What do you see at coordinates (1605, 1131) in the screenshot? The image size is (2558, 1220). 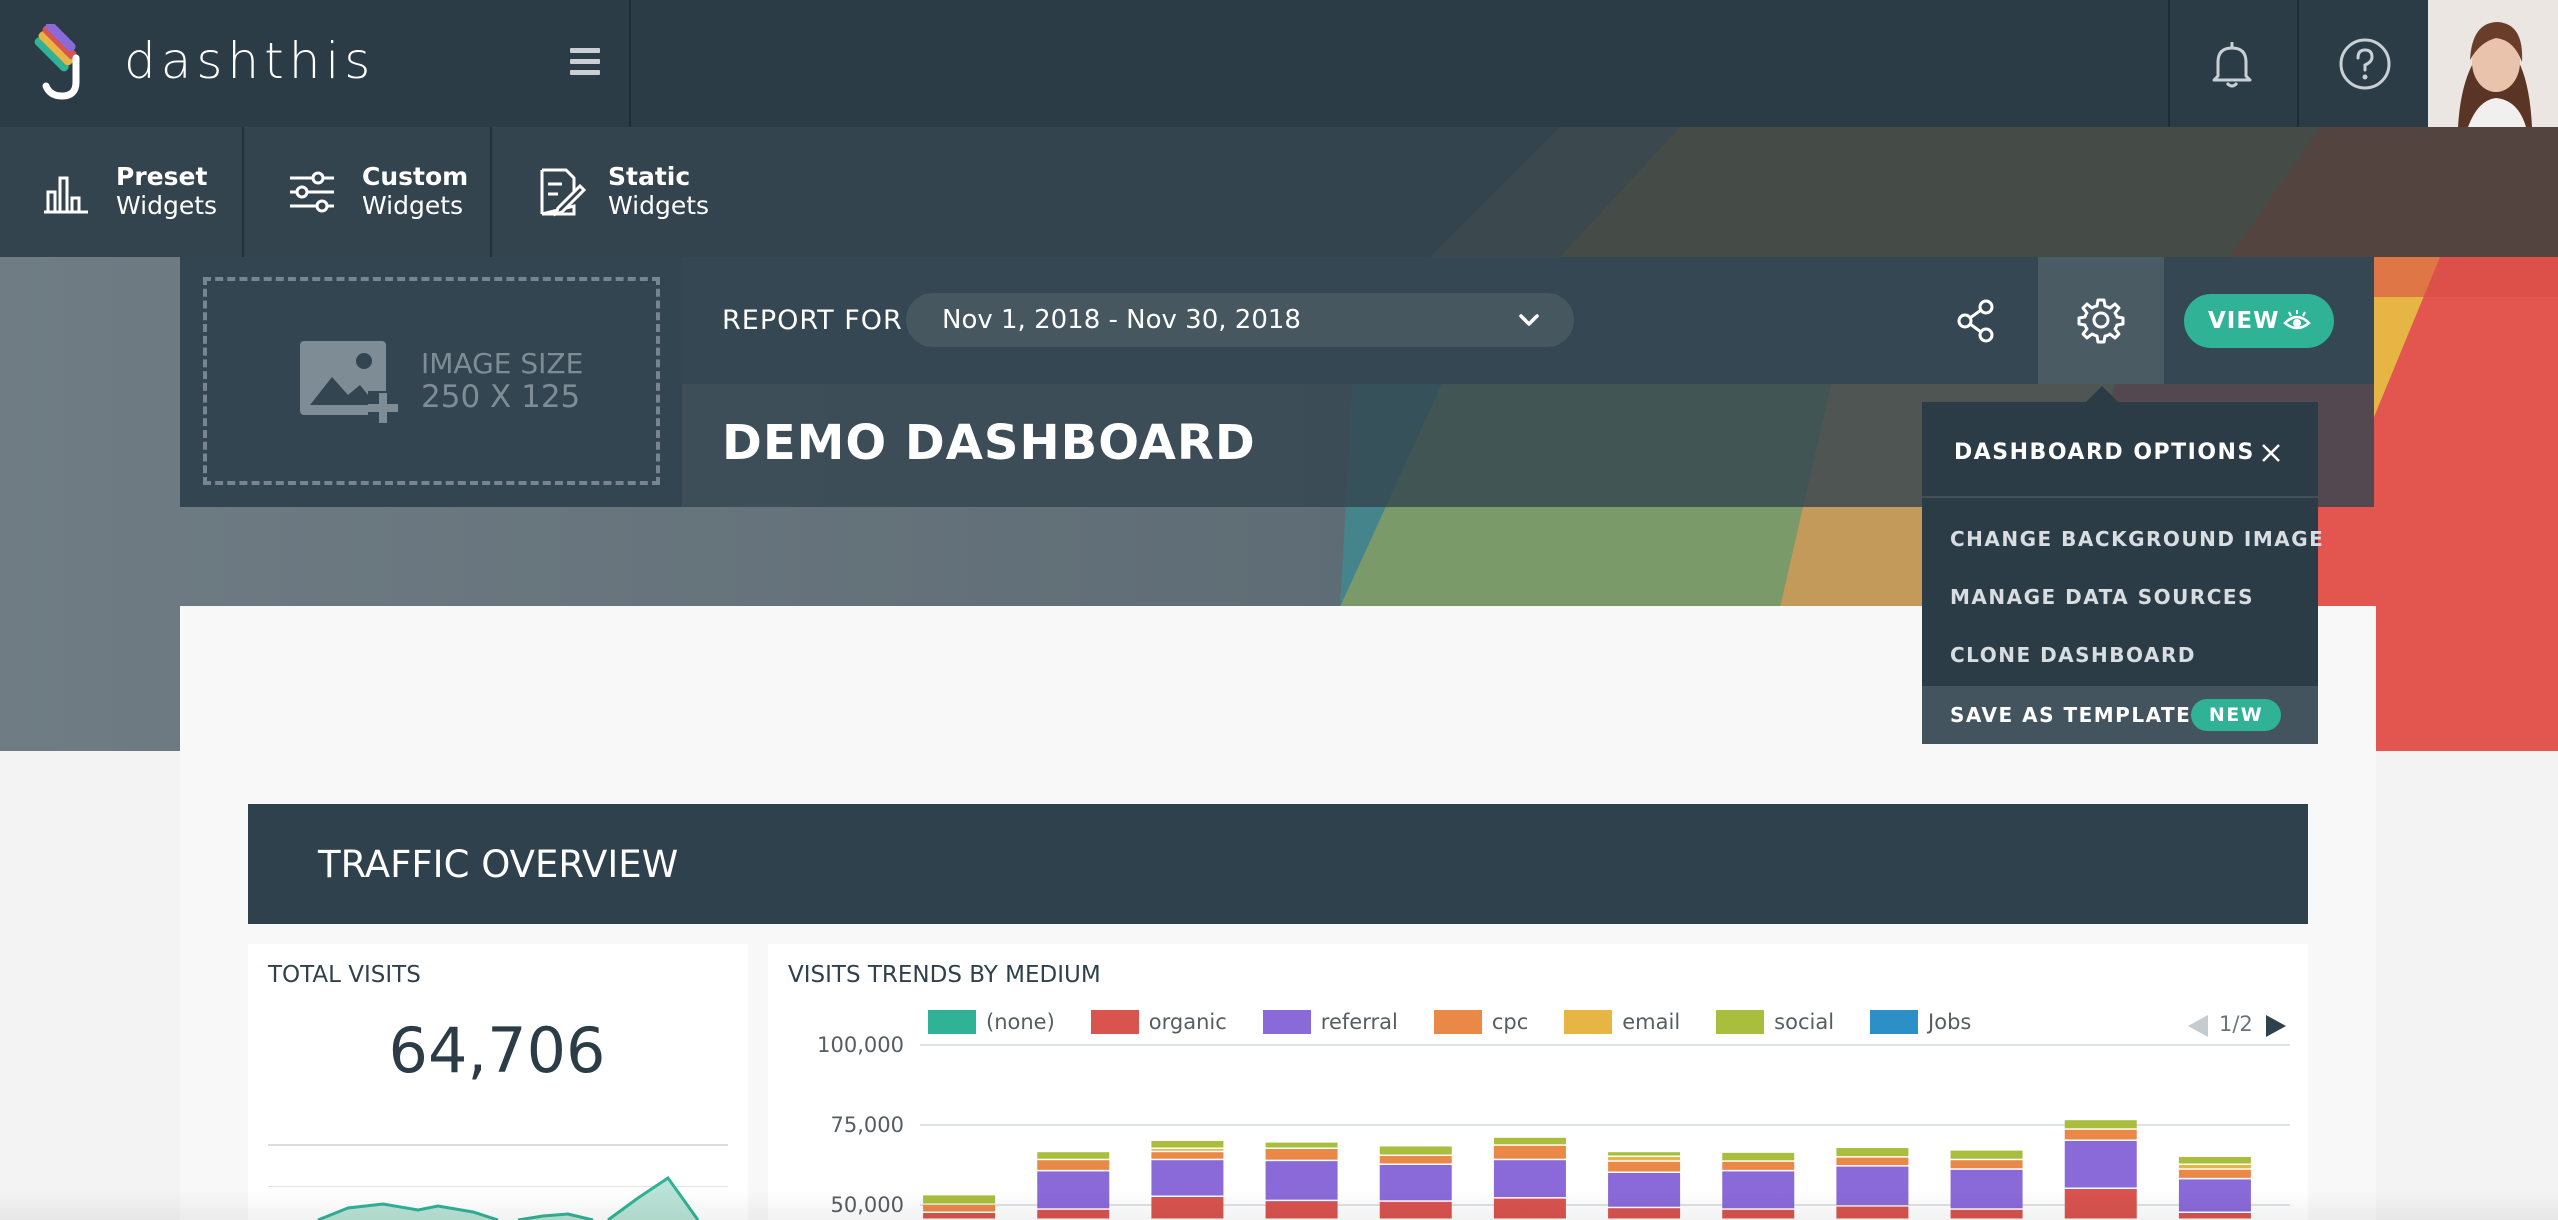 I see `stacked-bar-chart` at bounding box center [1605, 1131].